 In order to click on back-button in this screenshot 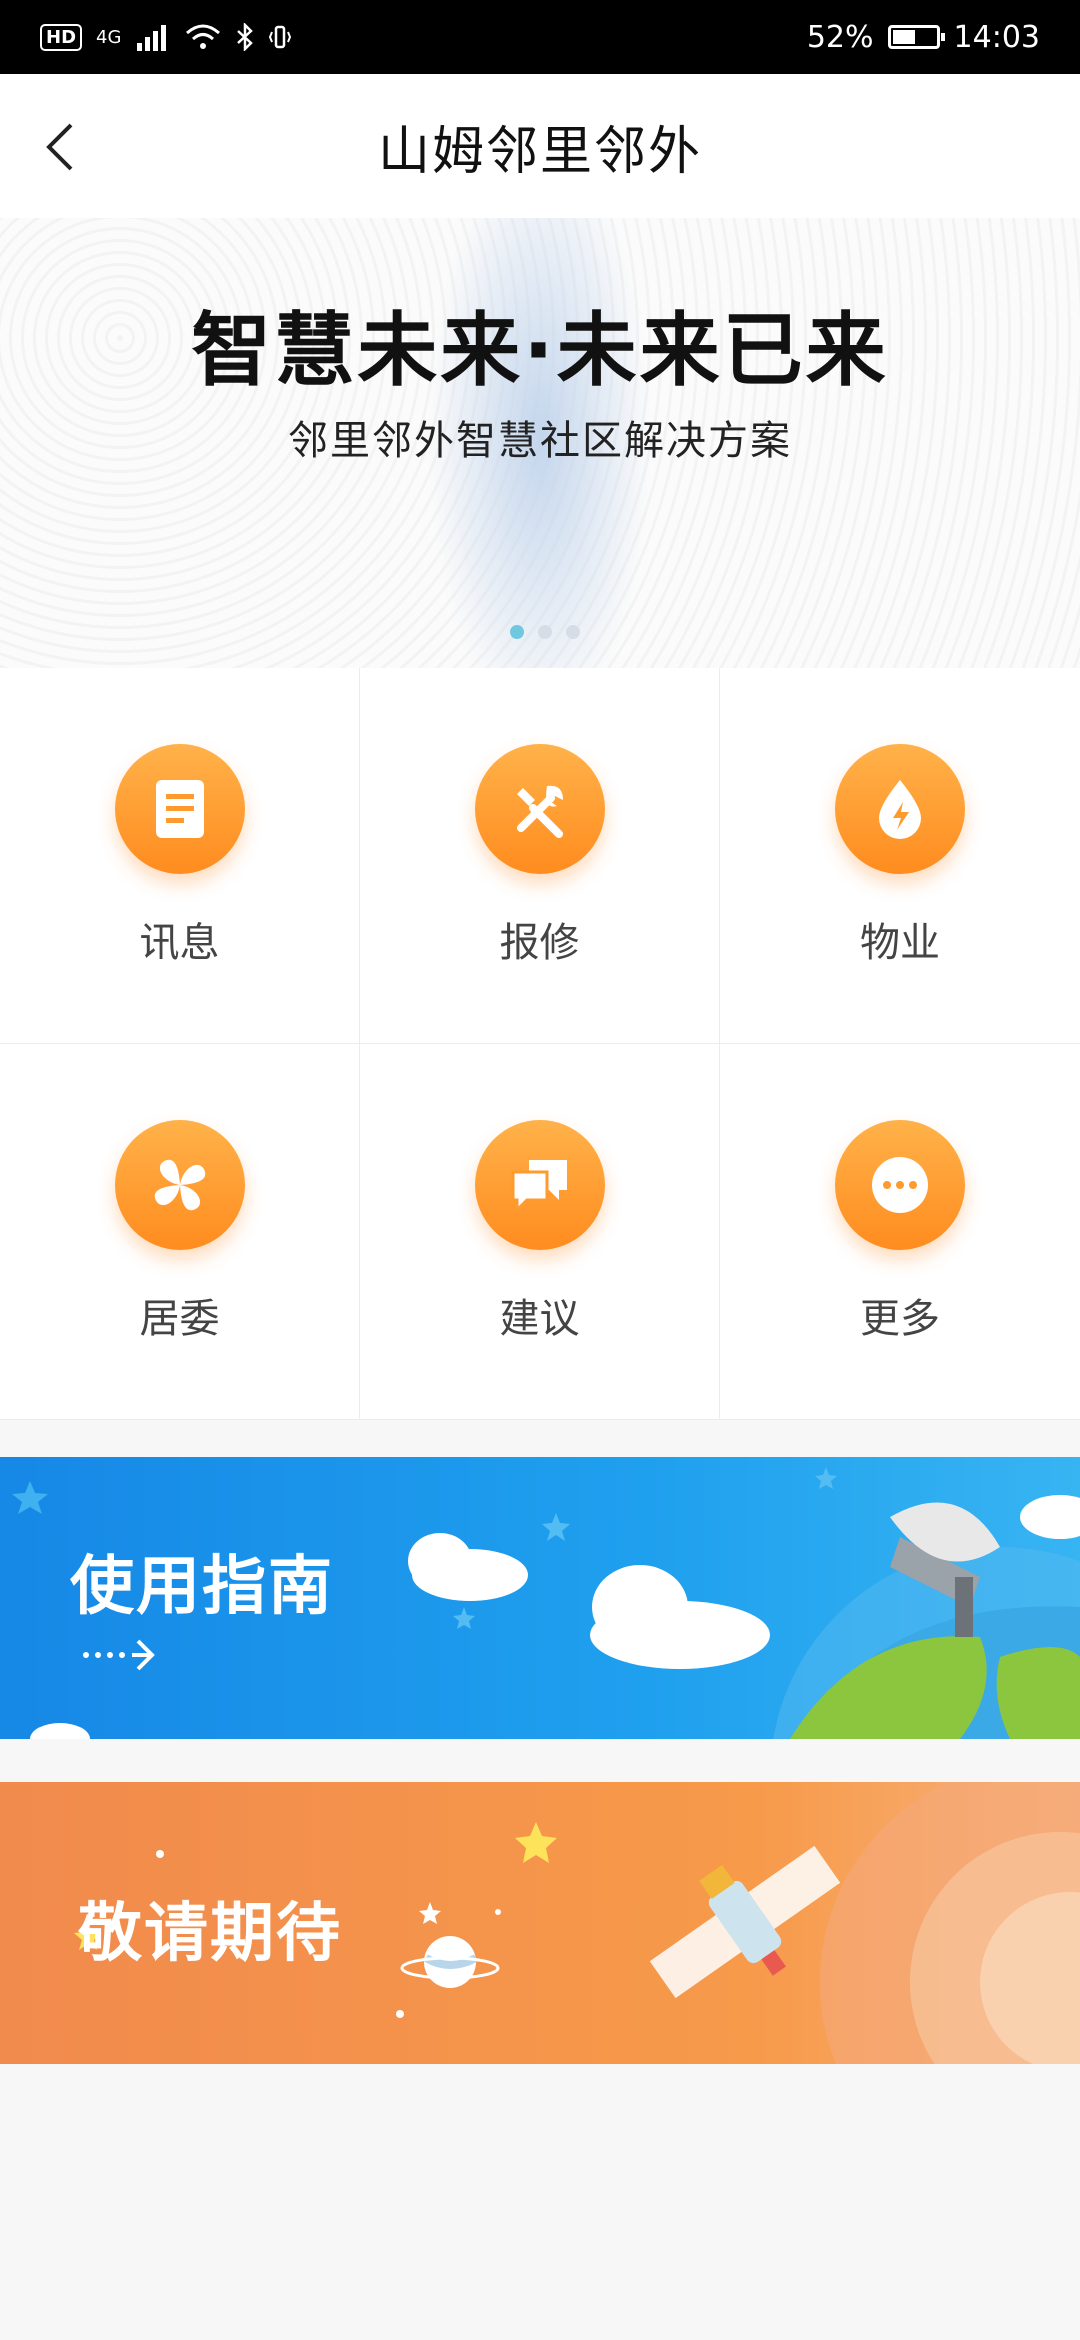, I will do `click(60, 147)`.